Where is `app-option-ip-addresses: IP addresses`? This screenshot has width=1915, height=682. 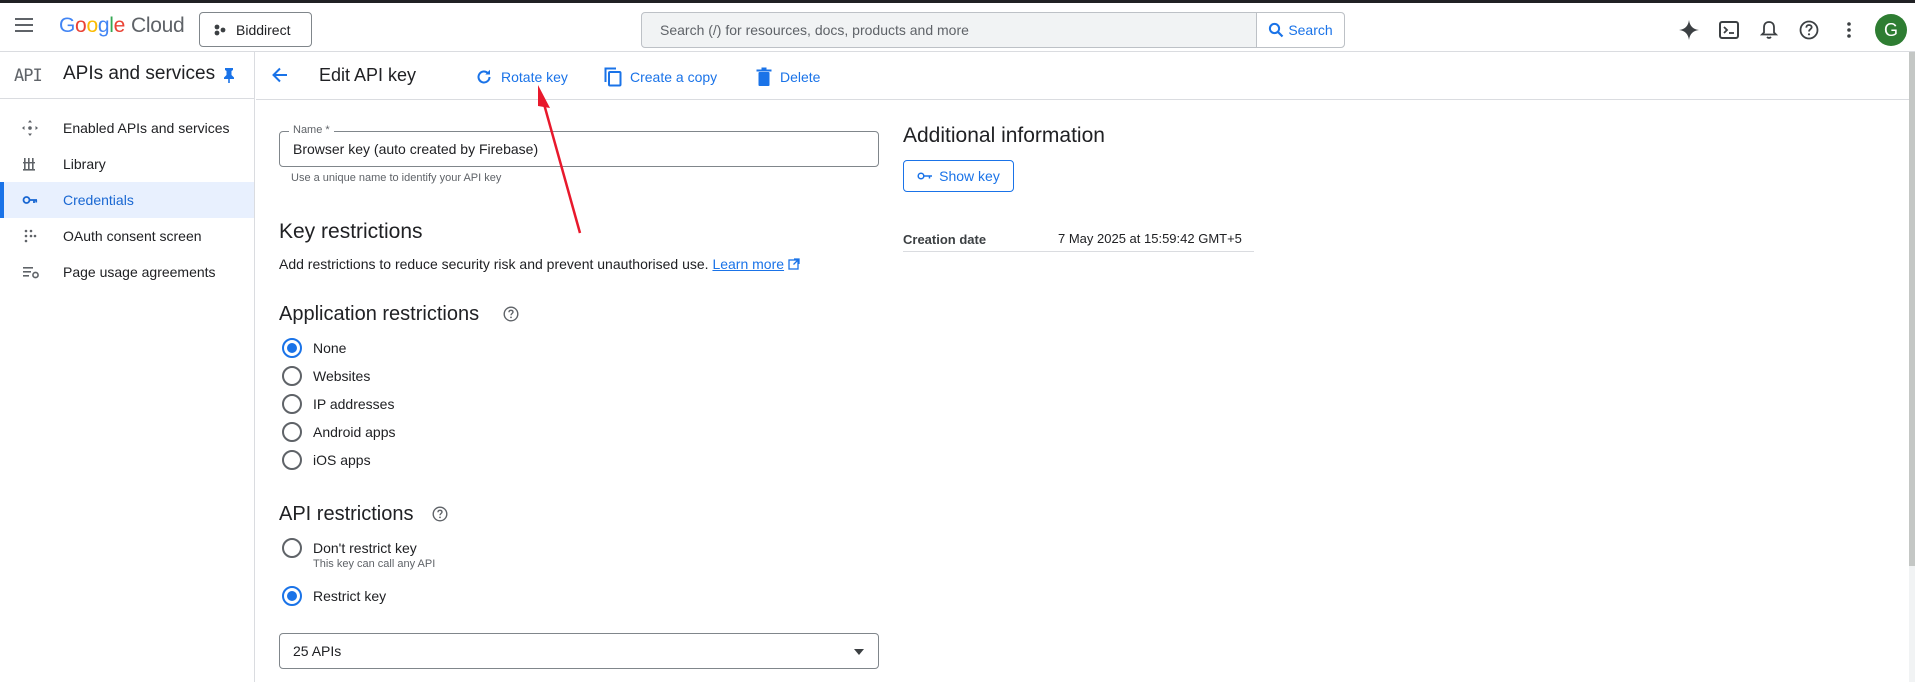 app-option-ip-addresses: IP addresses is located at coordinates (338, 404).